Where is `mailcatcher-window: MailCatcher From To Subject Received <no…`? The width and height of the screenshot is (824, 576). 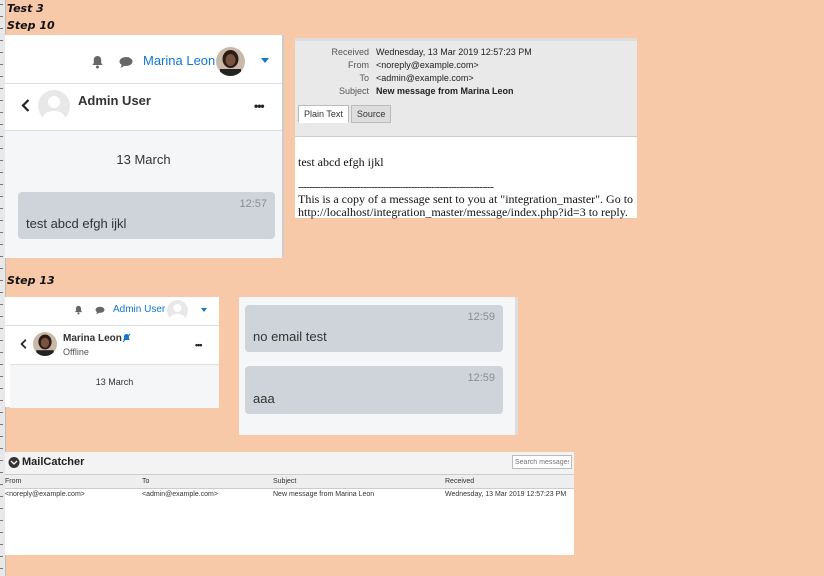
mailcatcher-window: MailCatcher From To Subject Received <no… is located at coordinates (289, 503).